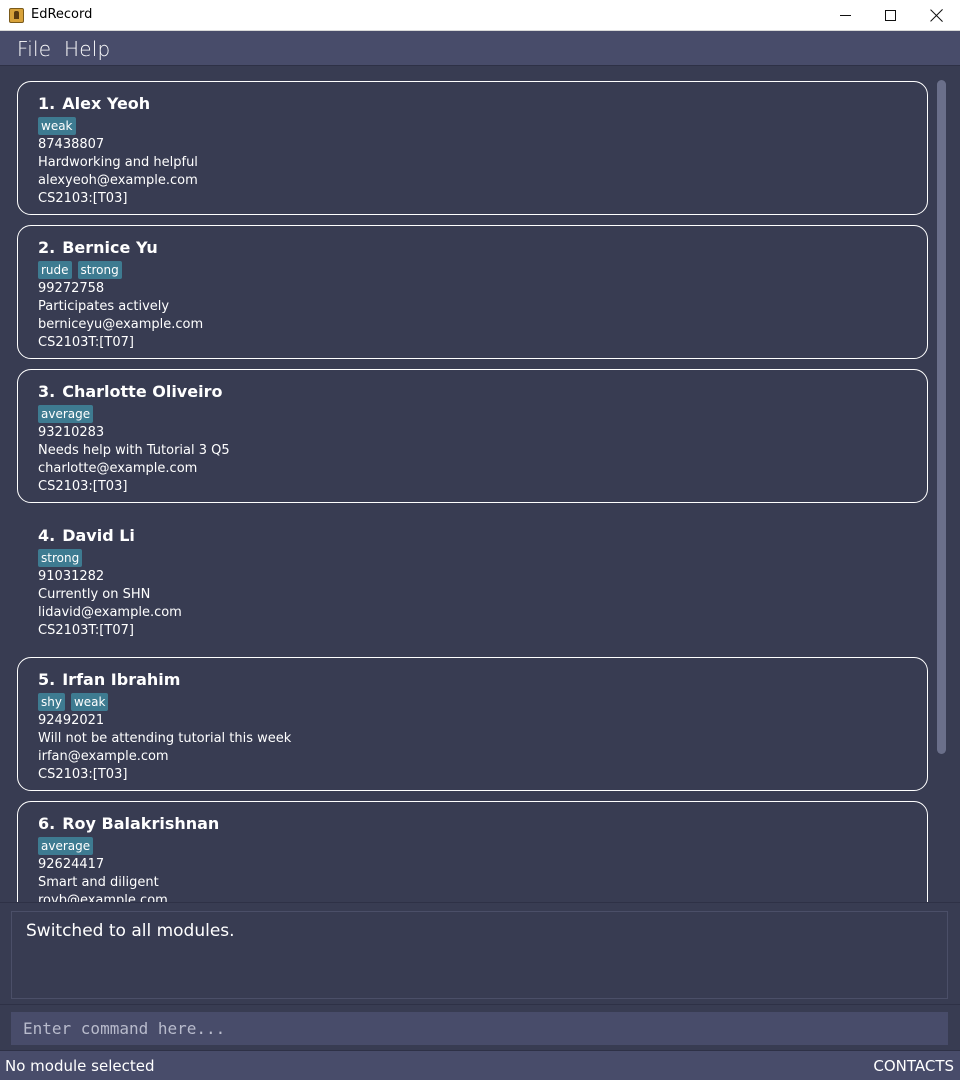 This screenshot has width=960, height=1080. I want to click on command-input, so click(479, 1028).